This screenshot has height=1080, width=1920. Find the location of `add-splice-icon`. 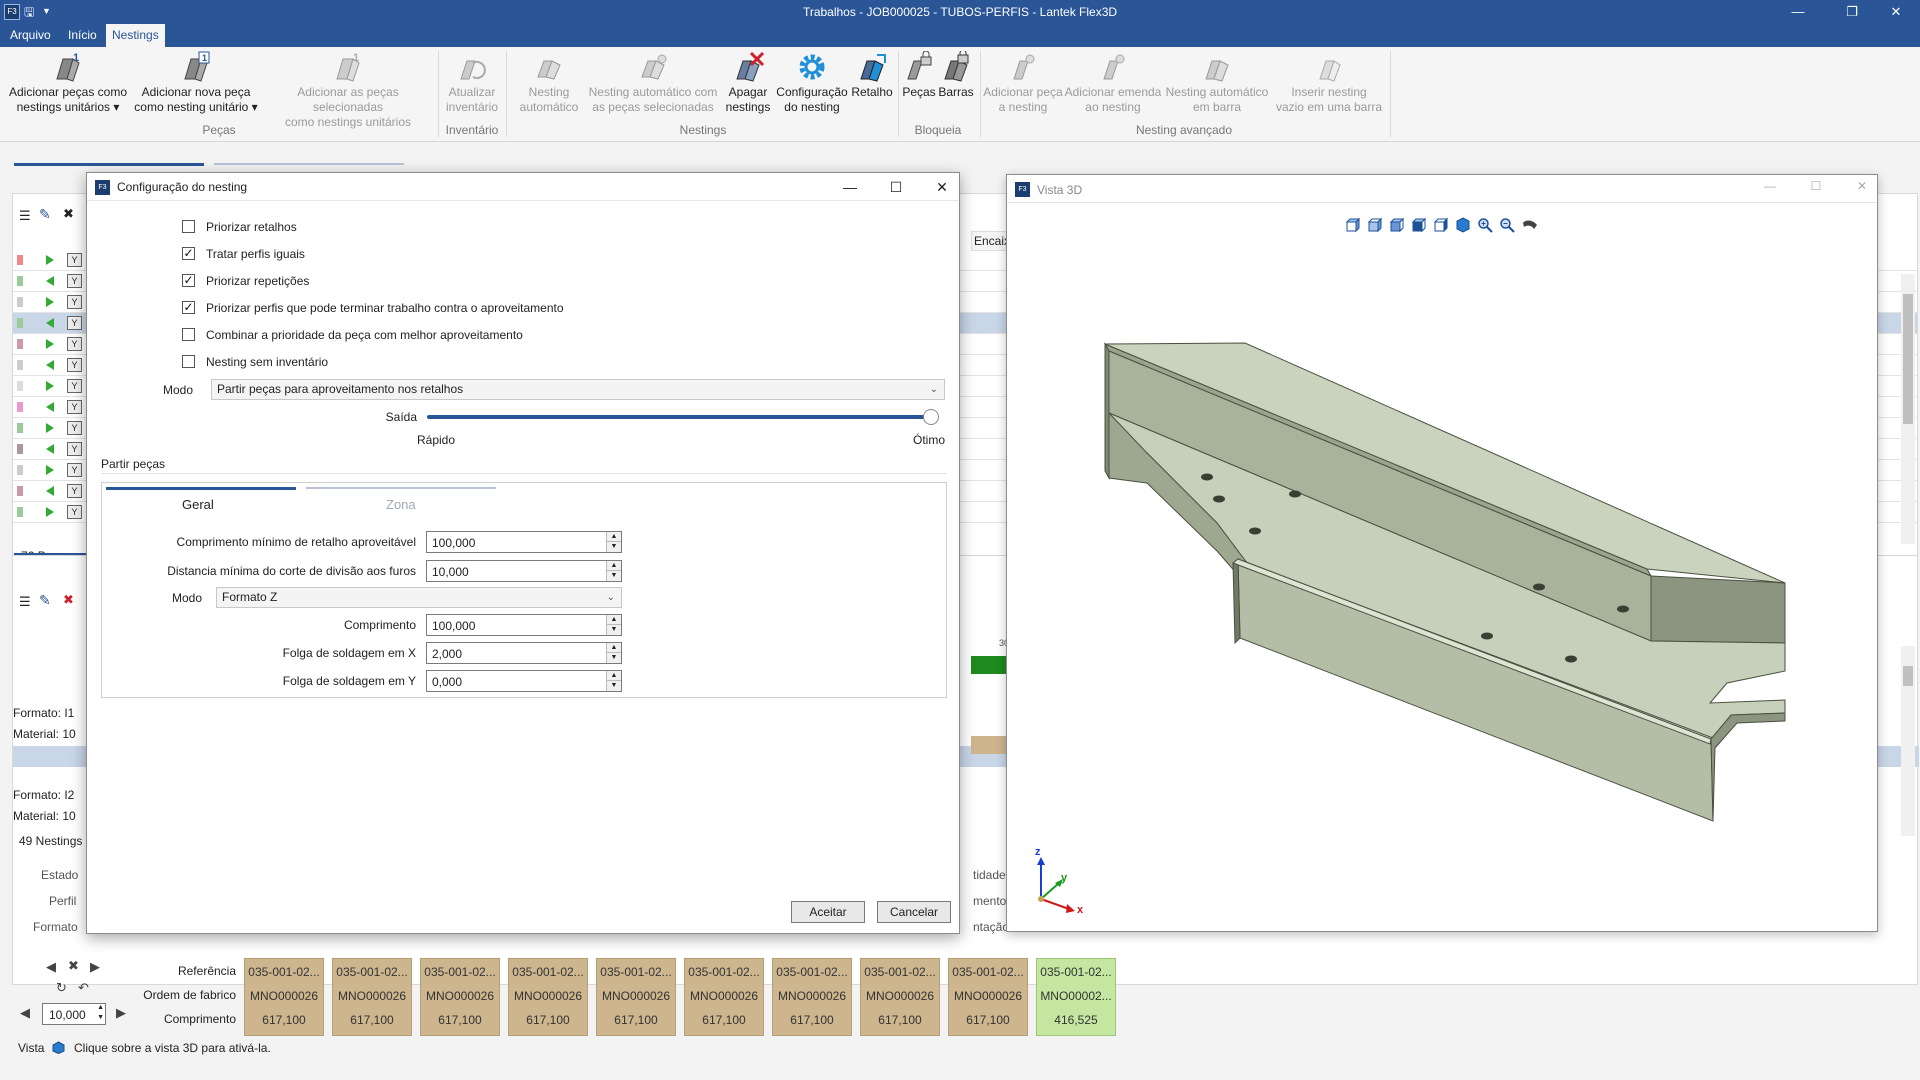

add-splice-icon is located at coordinates (1114, 67).